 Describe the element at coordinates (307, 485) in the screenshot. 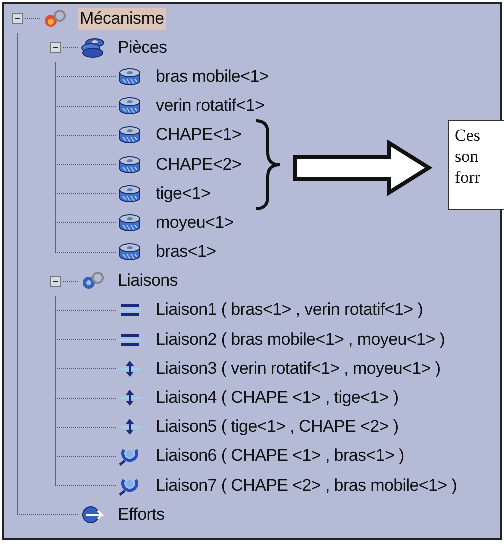

I see `tree-item: Liaison7 ( CHAPE <2> , bras mobile<1> )` at that location.